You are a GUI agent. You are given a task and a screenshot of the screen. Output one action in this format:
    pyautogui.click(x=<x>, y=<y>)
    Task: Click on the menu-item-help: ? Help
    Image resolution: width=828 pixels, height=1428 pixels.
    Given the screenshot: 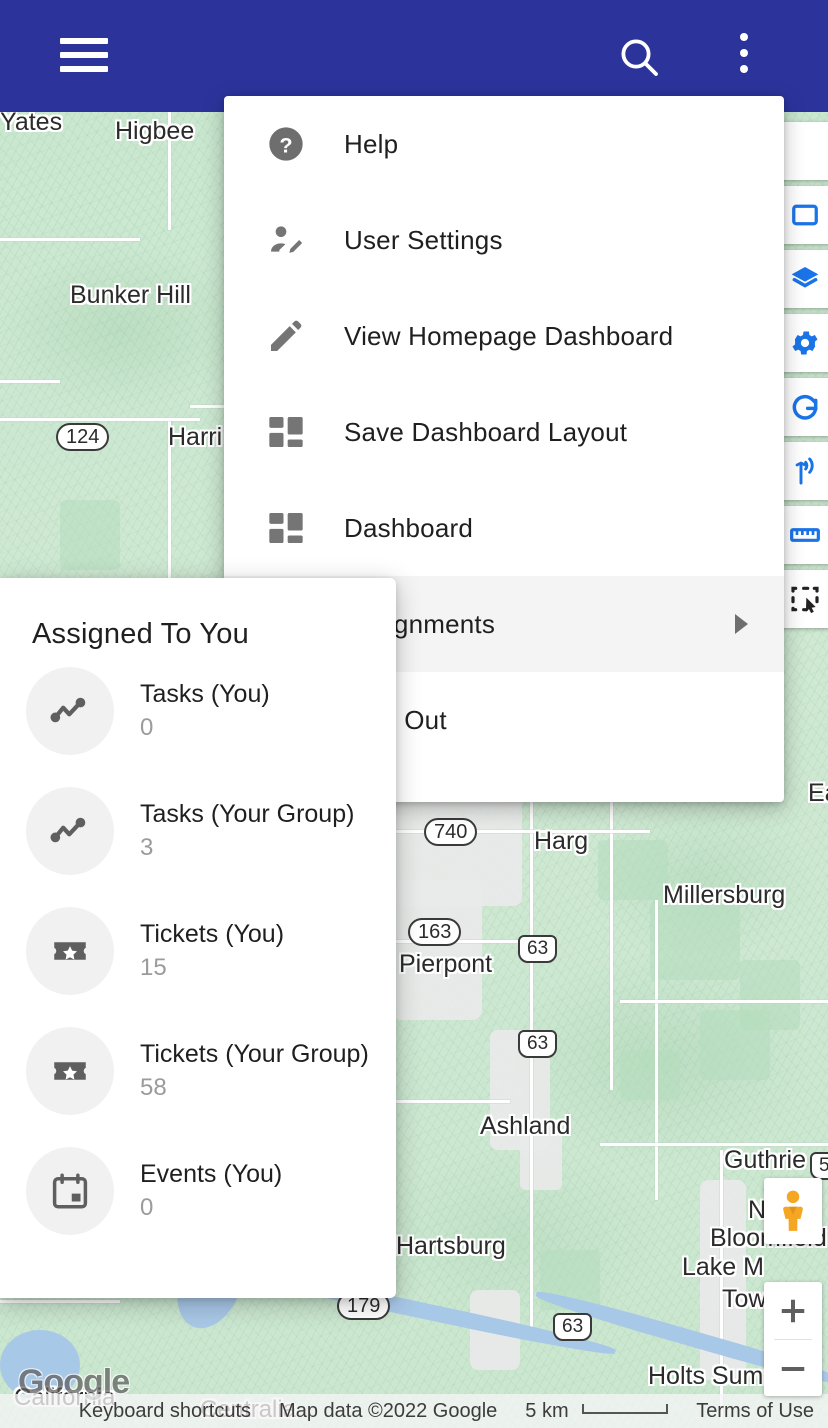 What is the action you would take?
    pyautogui.click(x=504, y=144)
    